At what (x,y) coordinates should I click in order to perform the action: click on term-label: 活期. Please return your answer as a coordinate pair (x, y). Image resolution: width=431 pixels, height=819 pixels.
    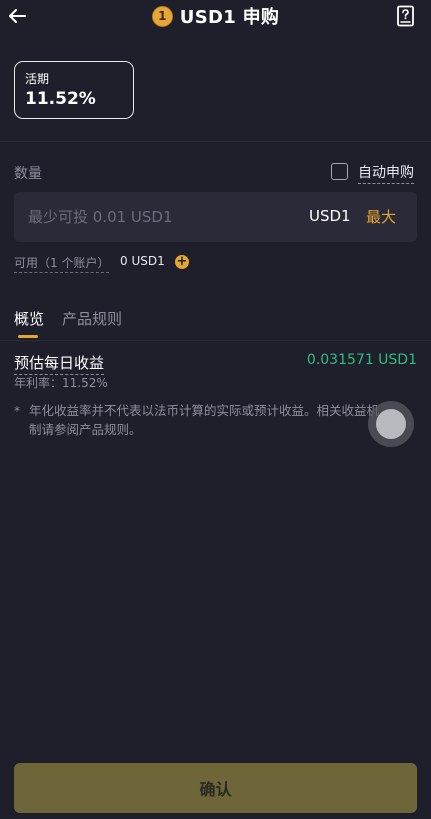
    Looking at the image, I should click on (37, 79).